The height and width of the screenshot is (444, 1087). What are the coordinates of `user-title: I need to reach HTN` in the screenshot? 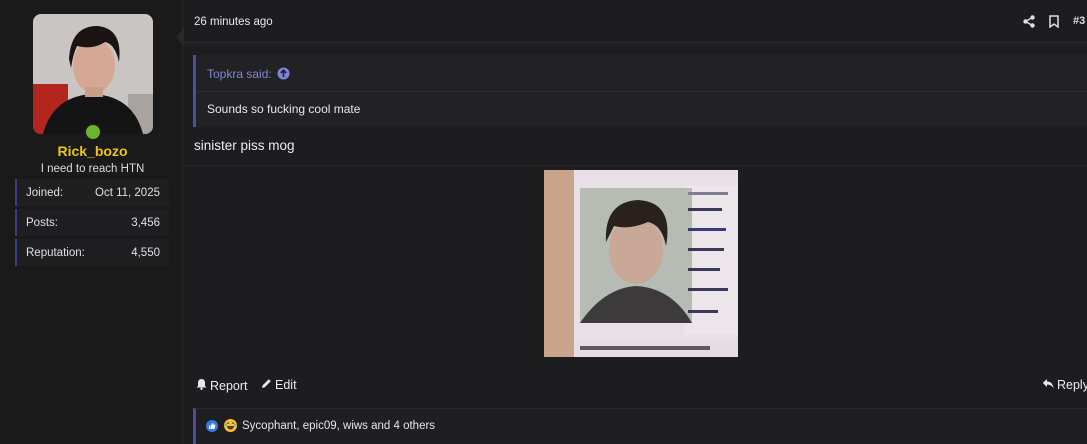 It's located at (92, 169).